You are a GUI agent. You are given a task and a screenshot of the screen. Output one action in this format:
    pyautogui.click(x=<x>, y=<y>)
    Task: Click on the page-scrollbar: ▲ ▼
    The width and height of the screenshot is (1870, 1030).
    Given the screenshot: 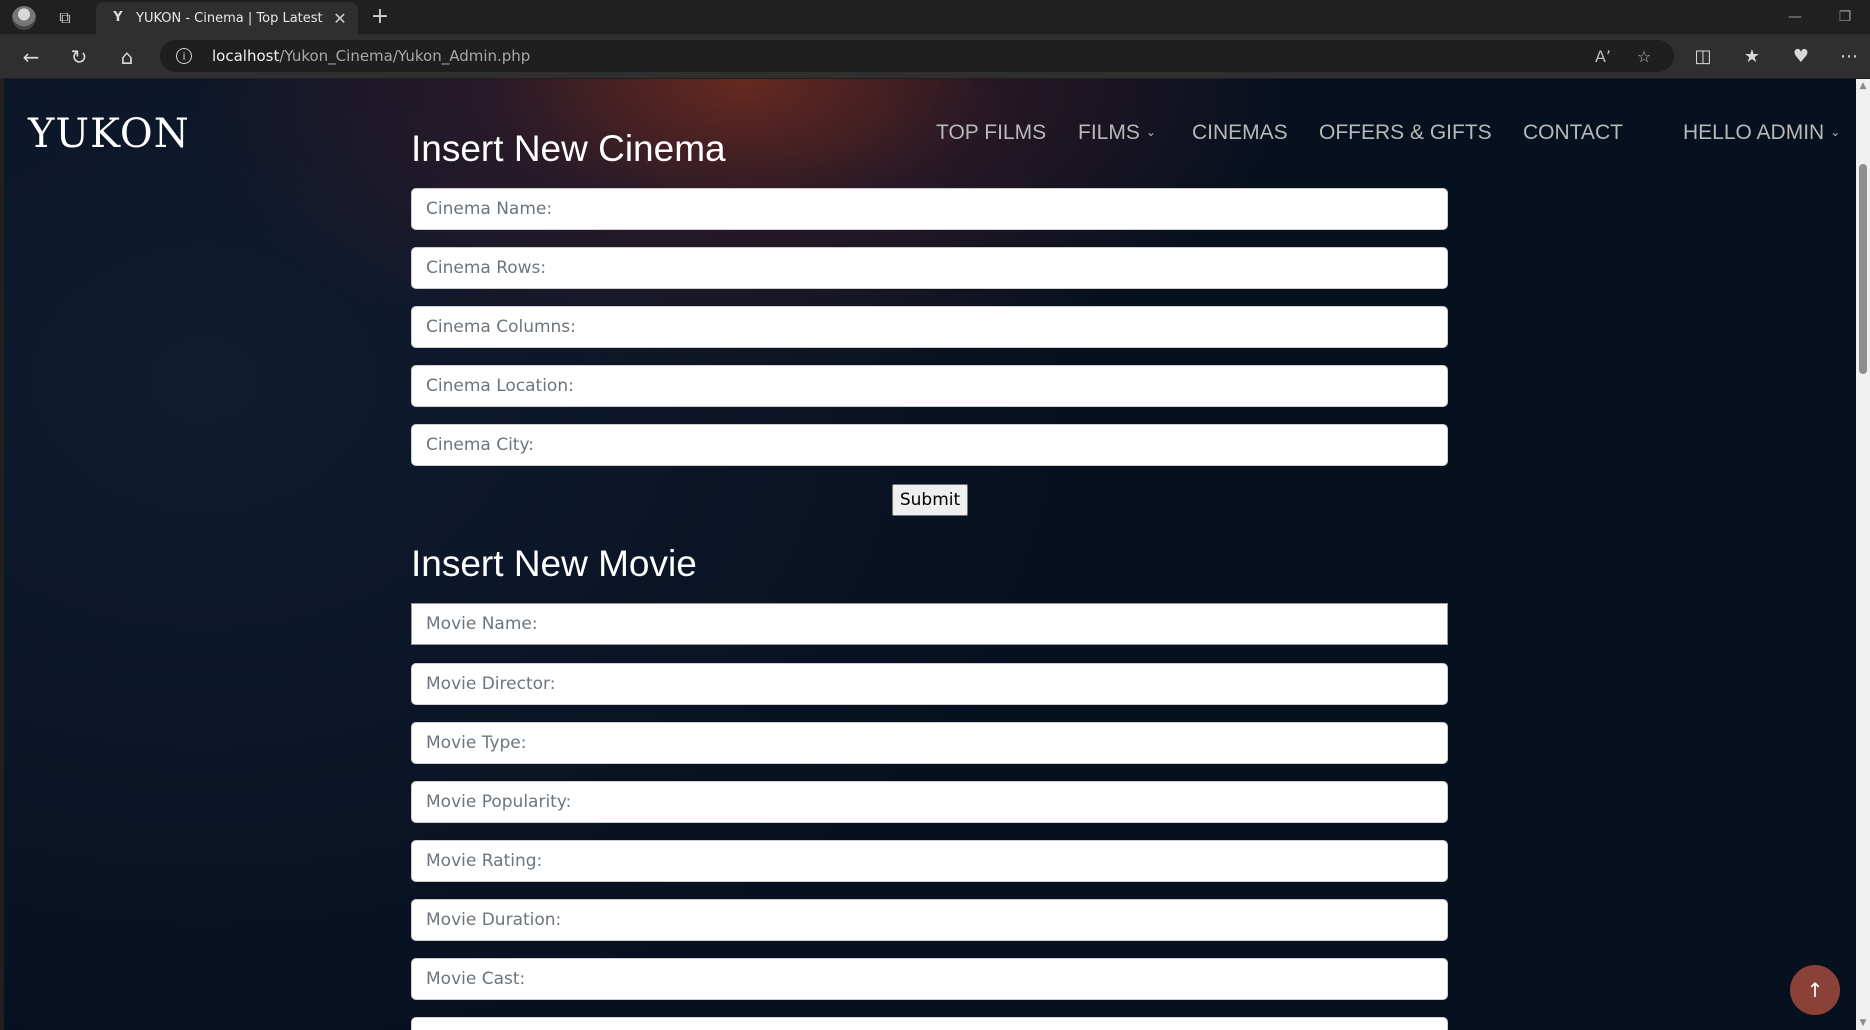 What is the action you would take?
    pyautogui.click(x=1863, y=554)
    